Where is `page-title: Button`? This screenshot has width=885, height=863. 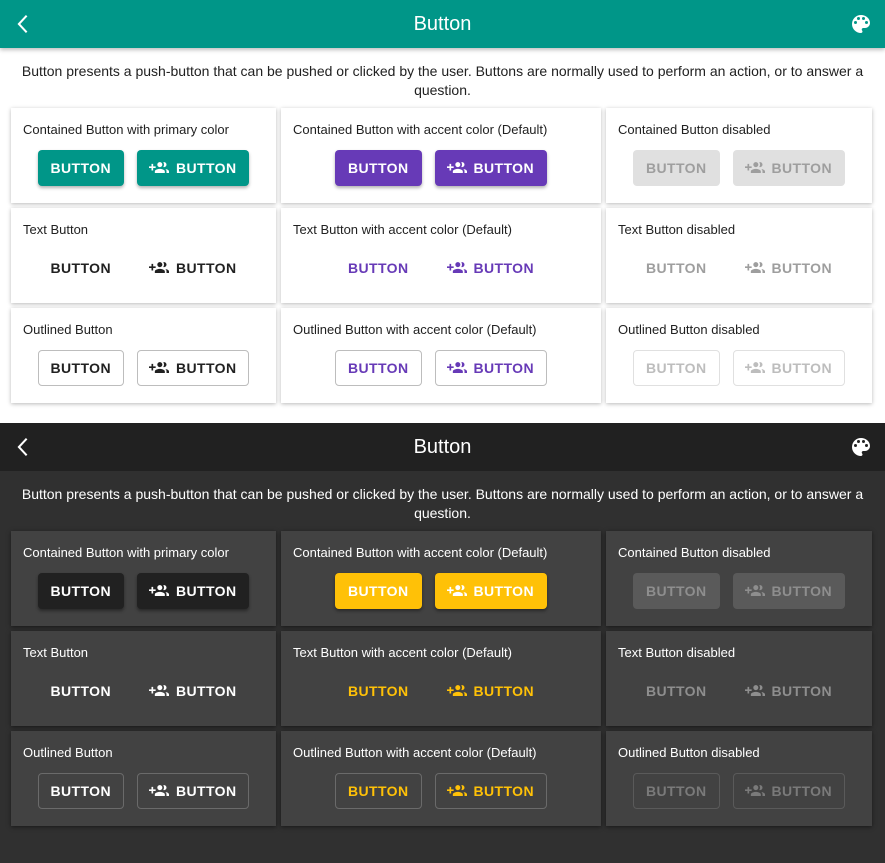
page-title: Button is located at coordinates (442, 23).